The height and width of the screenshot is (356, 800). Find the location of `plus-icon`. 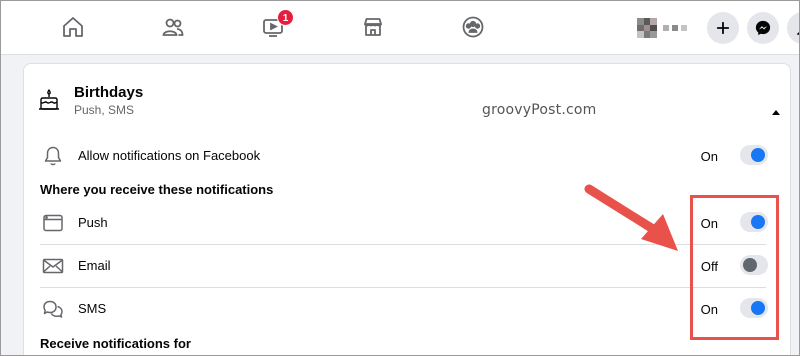

plus-icon is located at coordinates (723, 28).